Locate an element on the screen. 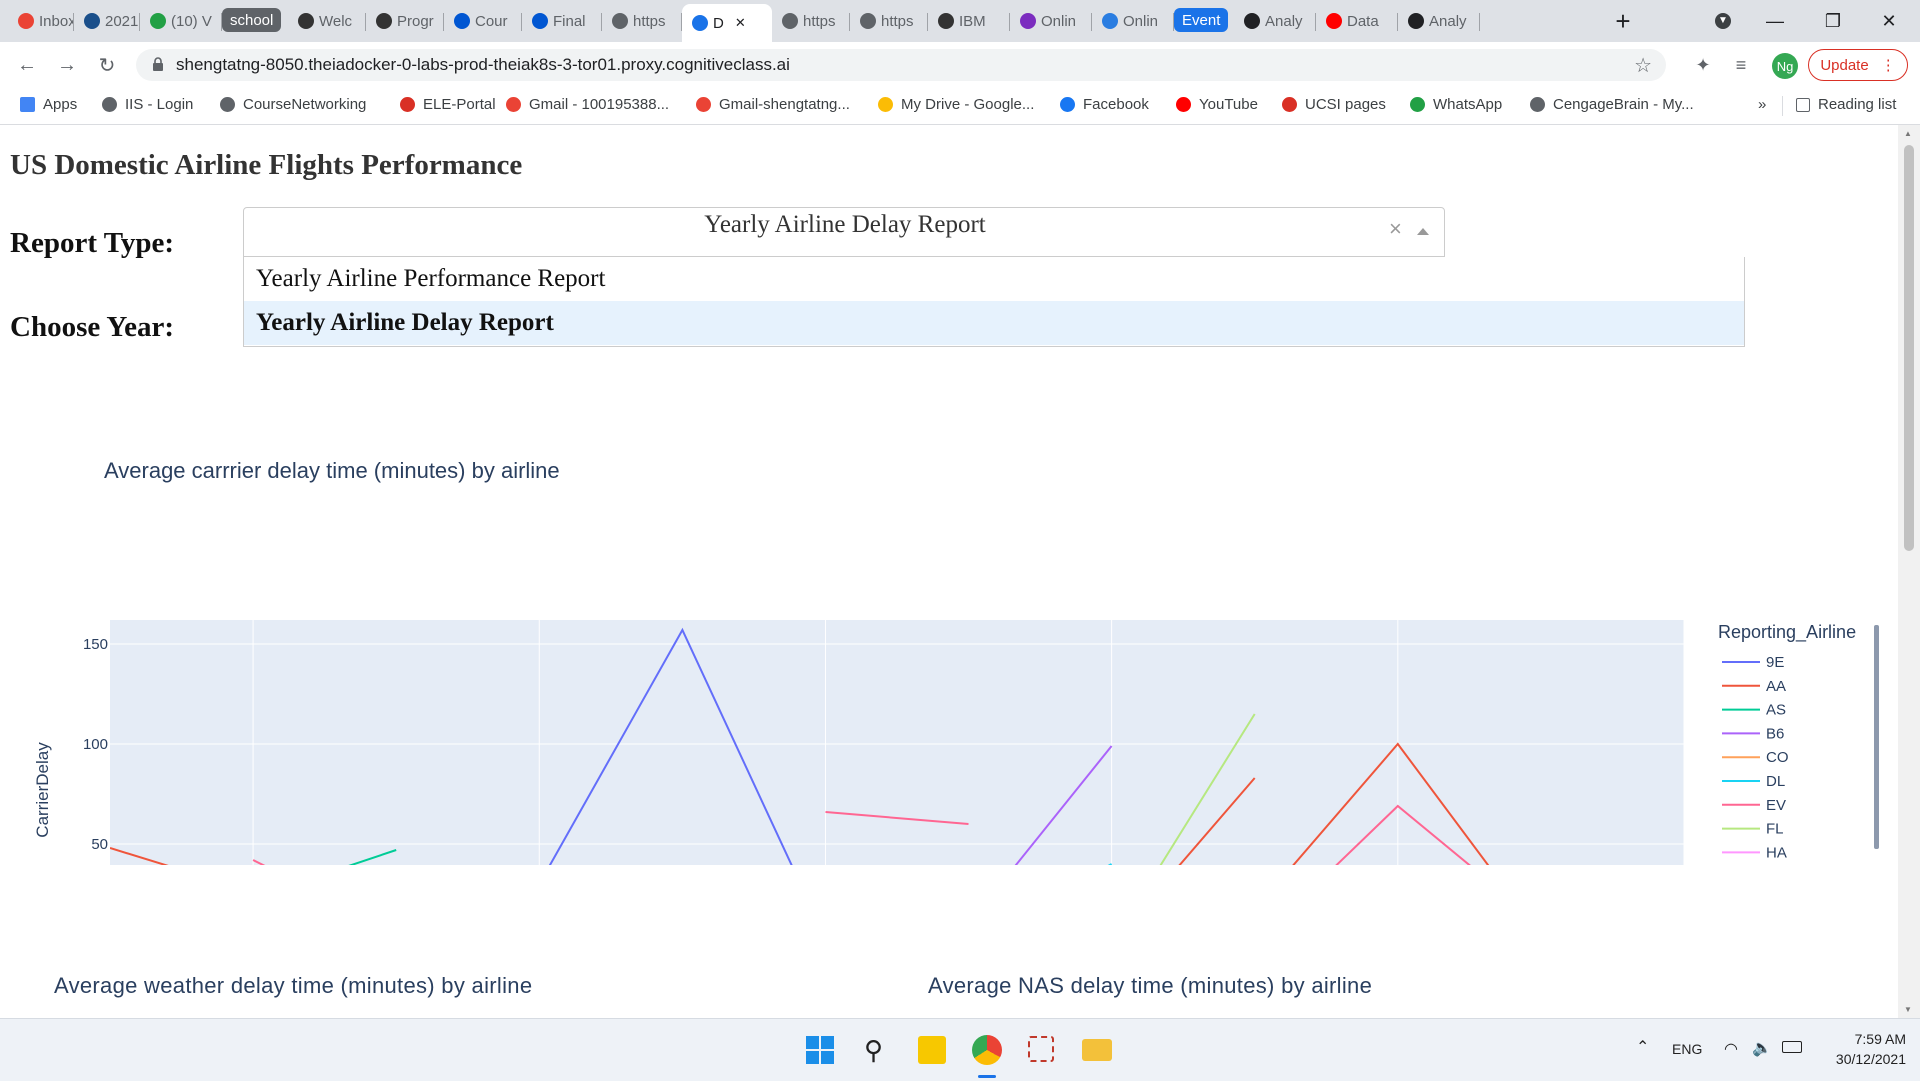 This screenshot has width=1920, height=1081. legend-item: CO is located at coordinates (1777, 757).